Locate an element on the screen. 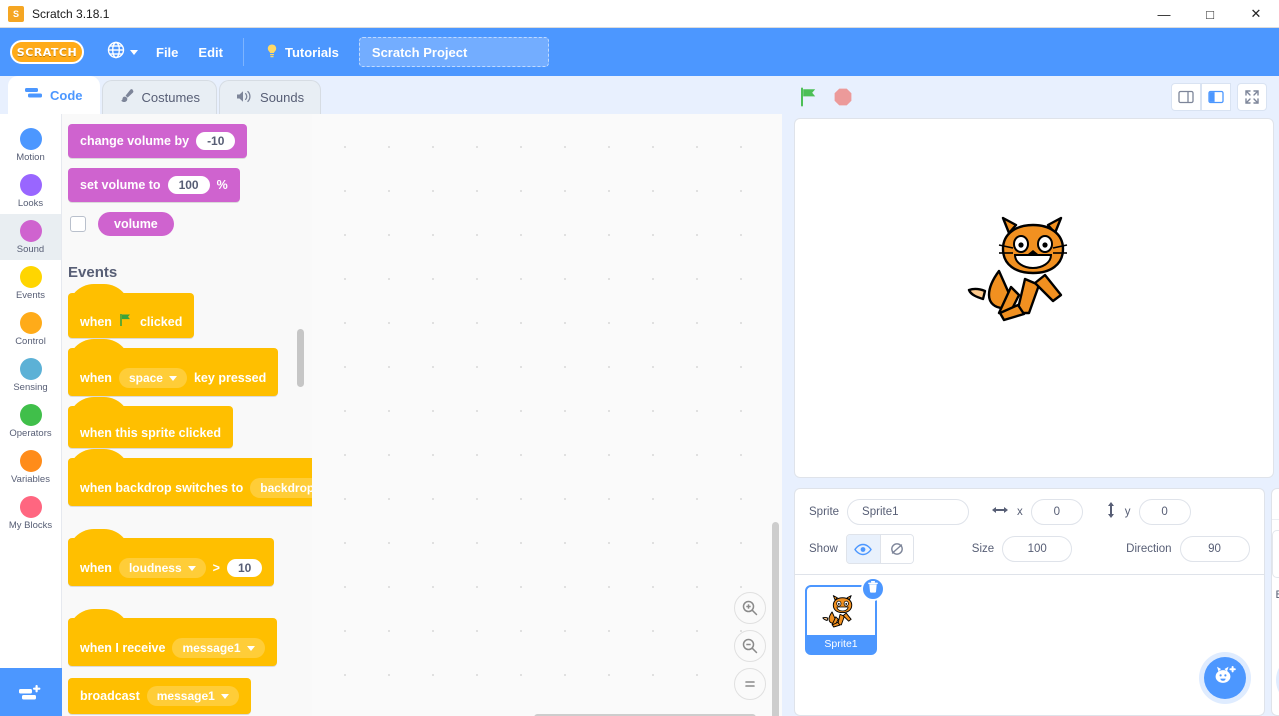  category-operators: Operators is located at coordinates (30, 421).